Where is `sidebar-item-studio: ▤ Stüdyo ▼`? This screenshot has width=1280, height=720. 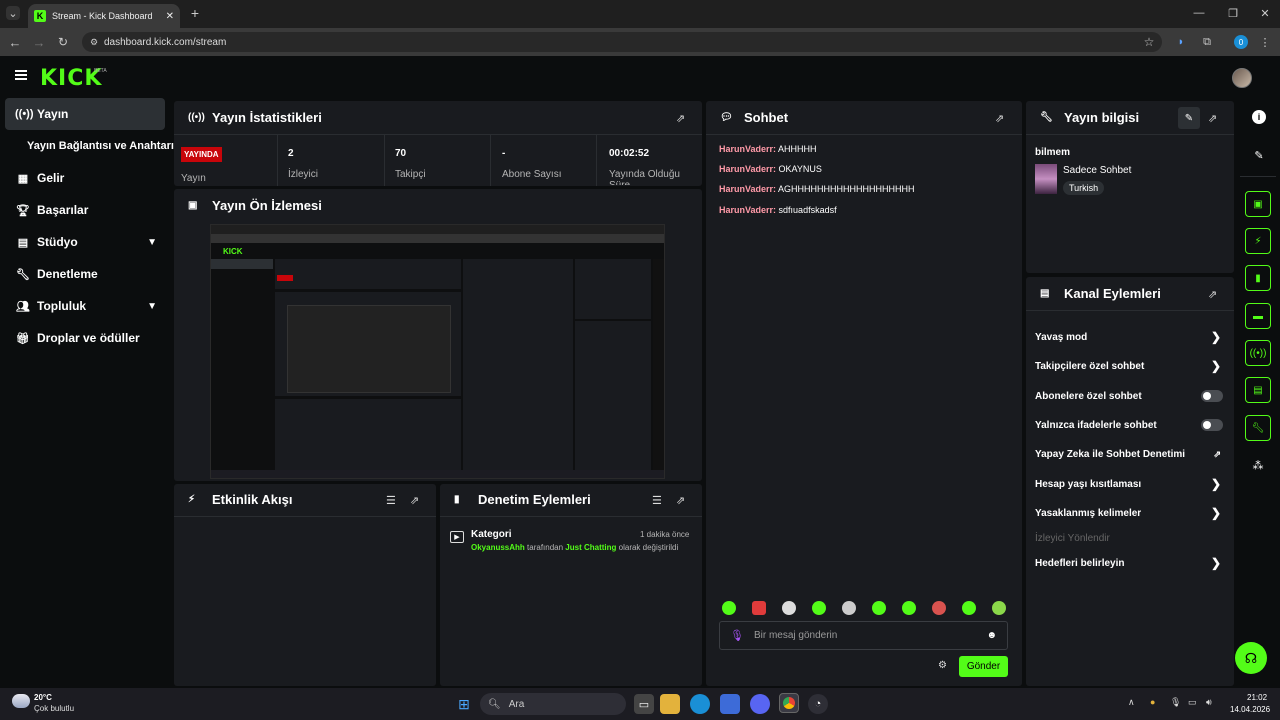
sidebar-item-studio: ▤ Stüdyo ▼ is located at coordinates (85, 242).